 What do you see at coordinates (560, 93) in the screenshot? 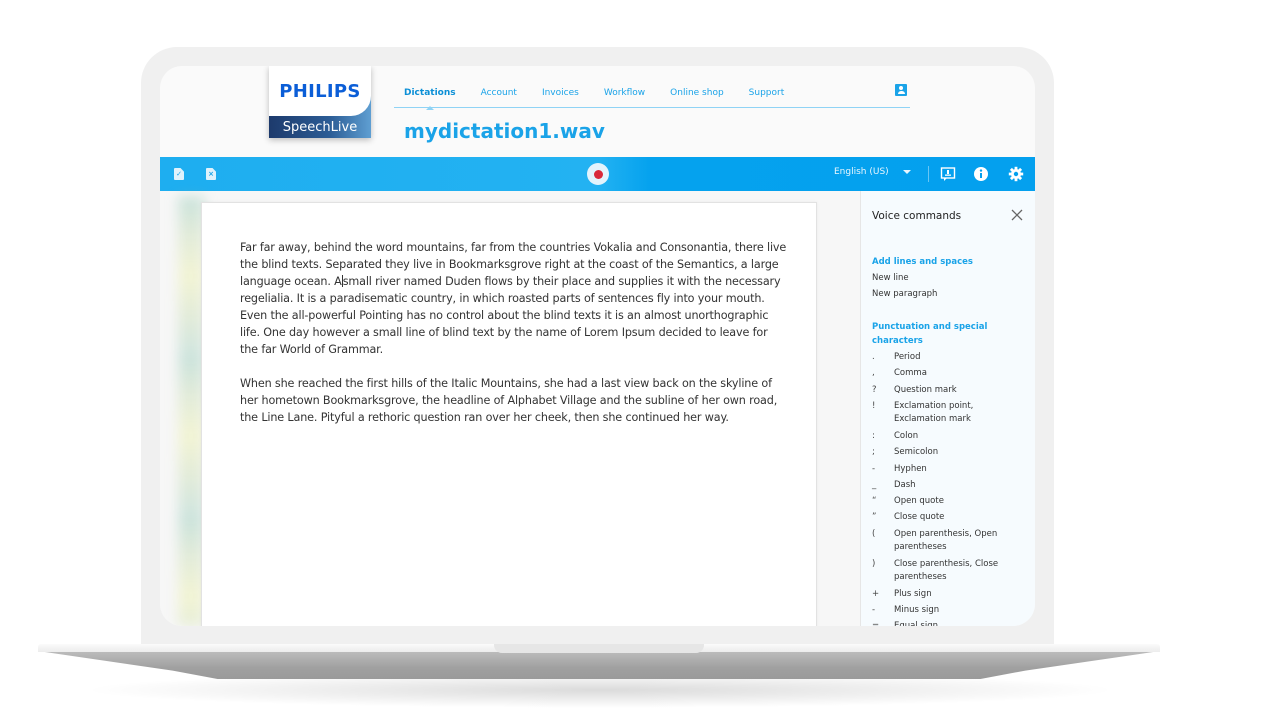
I see `nav-invoices: Invoices` at bounding box center [560, 93].